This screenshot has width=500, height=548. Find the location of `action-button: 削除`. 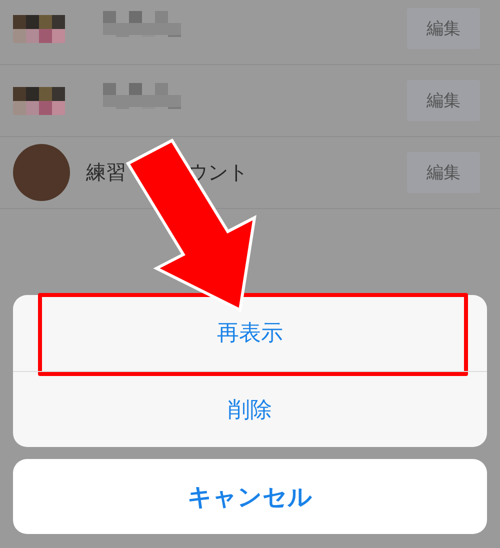

action-button: 削除 is located at coordinates (250, 409).